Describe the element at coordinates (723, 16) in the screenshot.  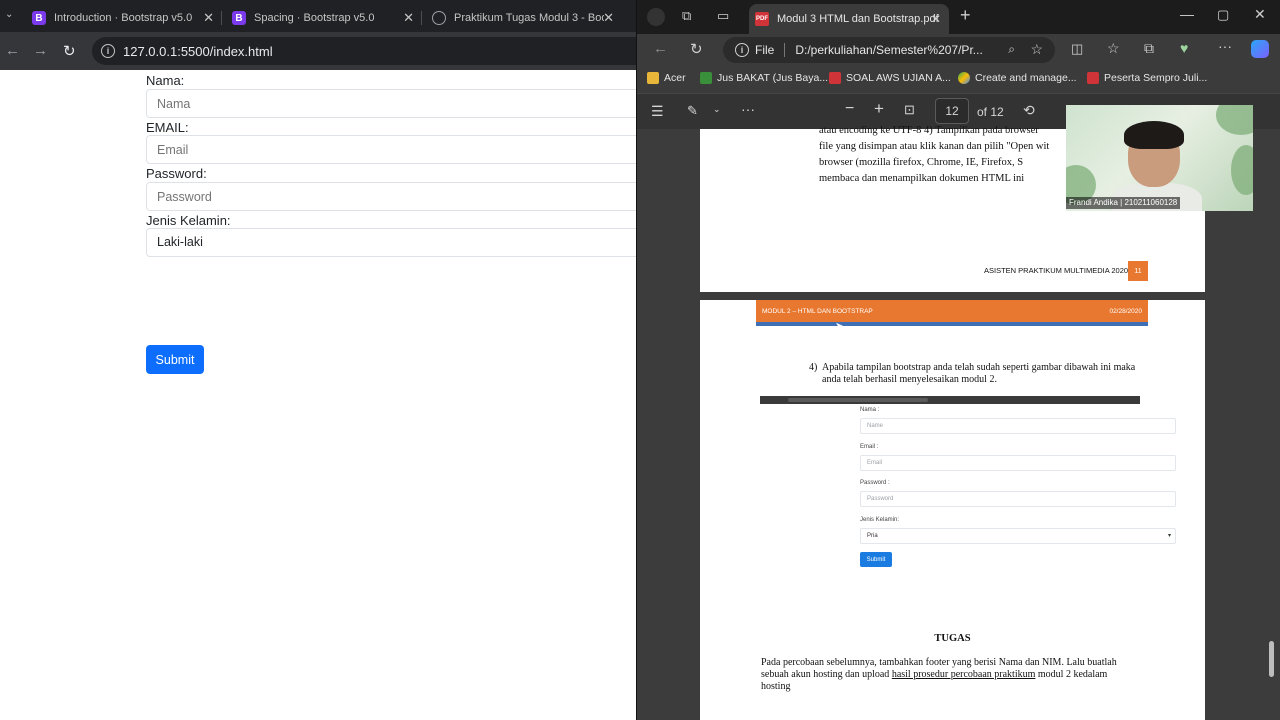
I see `tab-actions-icon: ▭` at that location.